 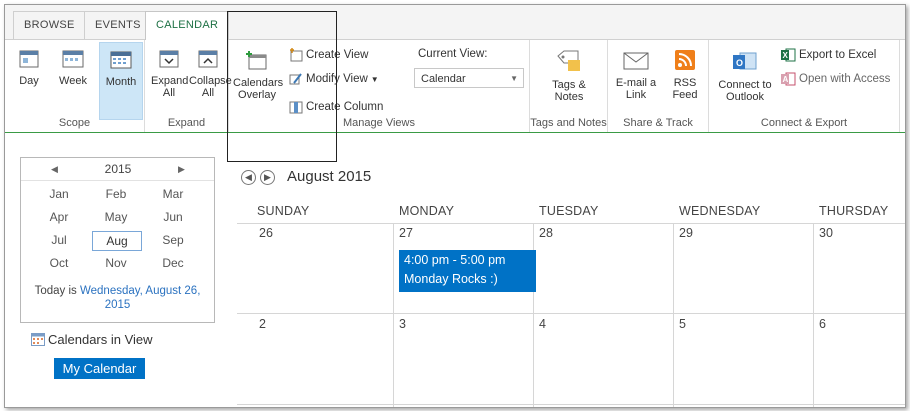 What do you see at coordinates (170, 71) in the screenshot?
I see `expand-all-button: Expand All` at bounding box center [170, 71].